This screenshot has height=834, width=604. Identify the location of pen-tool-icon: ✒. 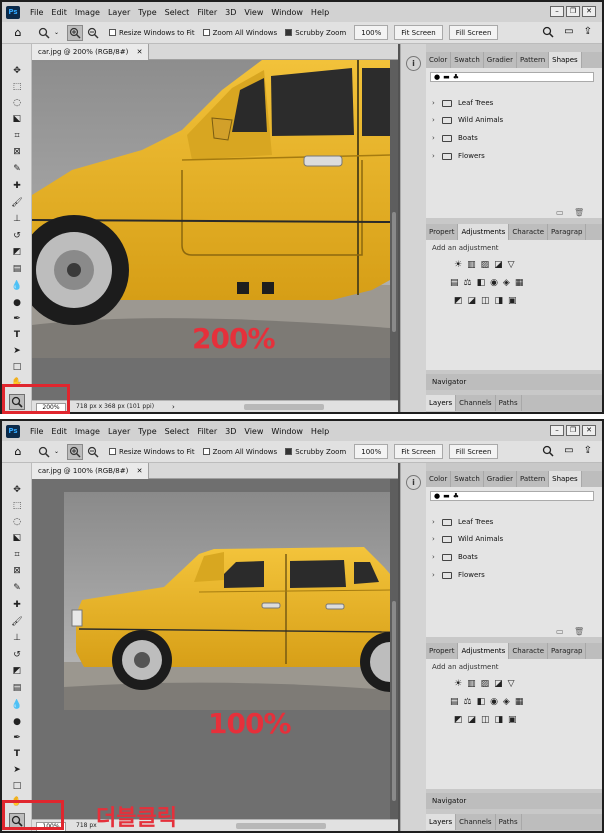
(17, 738).